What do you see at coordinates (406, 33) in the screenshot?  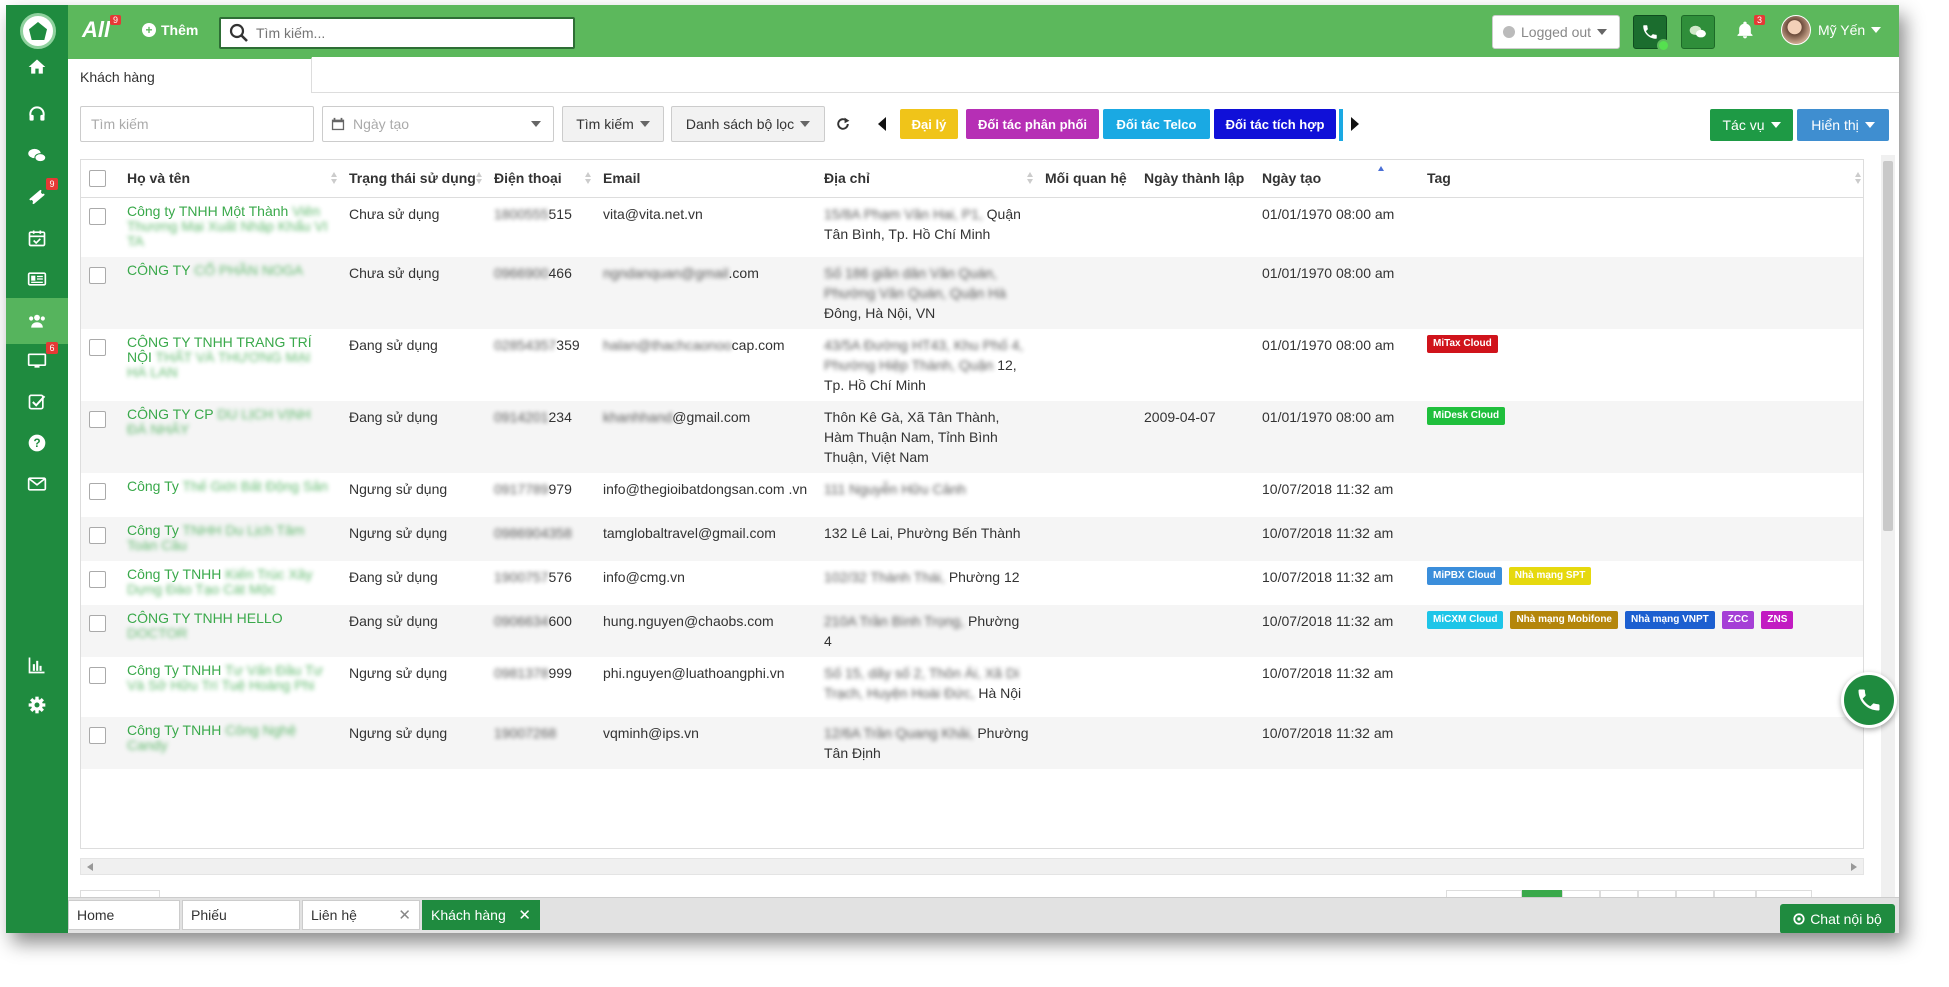 I see `global-search-input` at bounding box center [406, 33].